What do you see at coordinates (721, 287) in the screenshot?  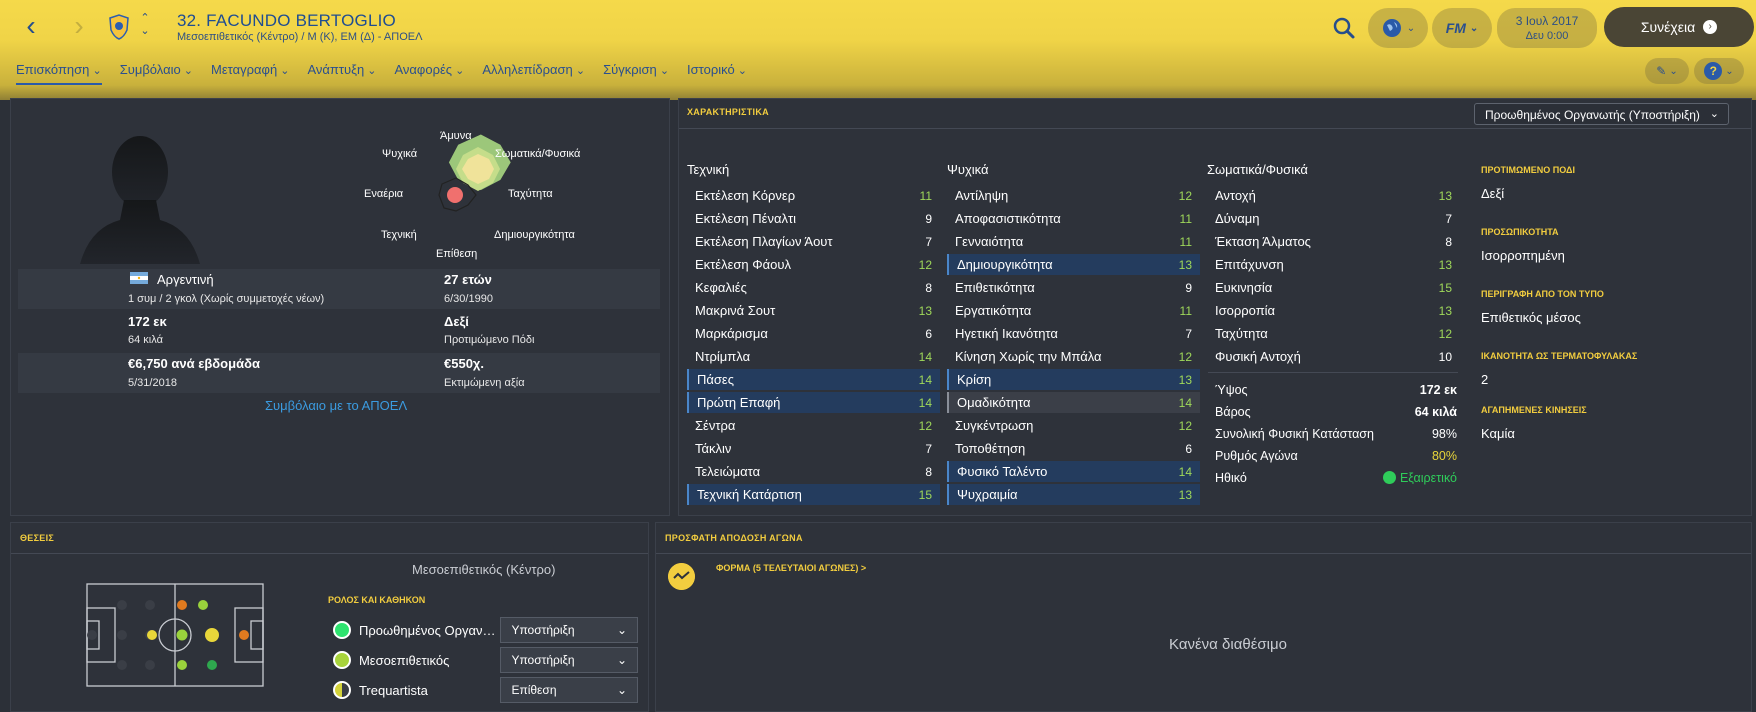 I see `attribute-name: Κεφαλιές` at bounding box center [721, 287].